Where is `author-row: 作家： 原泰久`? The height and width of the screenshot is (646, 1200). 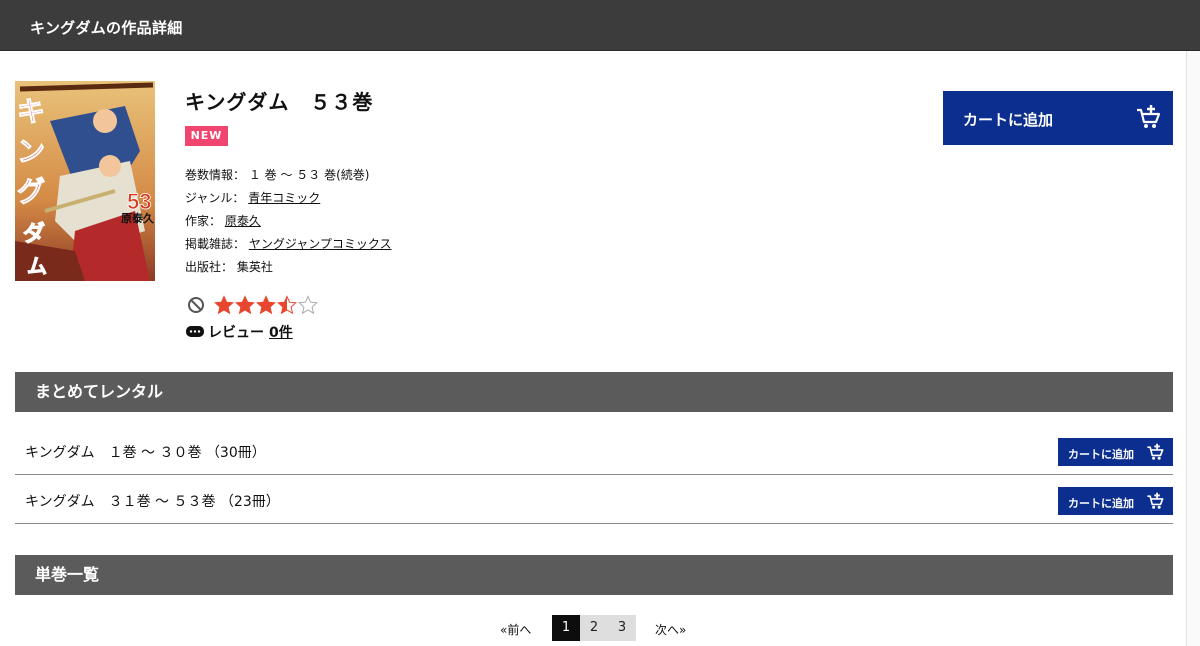
author-row: 作家： 原泰久 is located at coordinates (223, 221).